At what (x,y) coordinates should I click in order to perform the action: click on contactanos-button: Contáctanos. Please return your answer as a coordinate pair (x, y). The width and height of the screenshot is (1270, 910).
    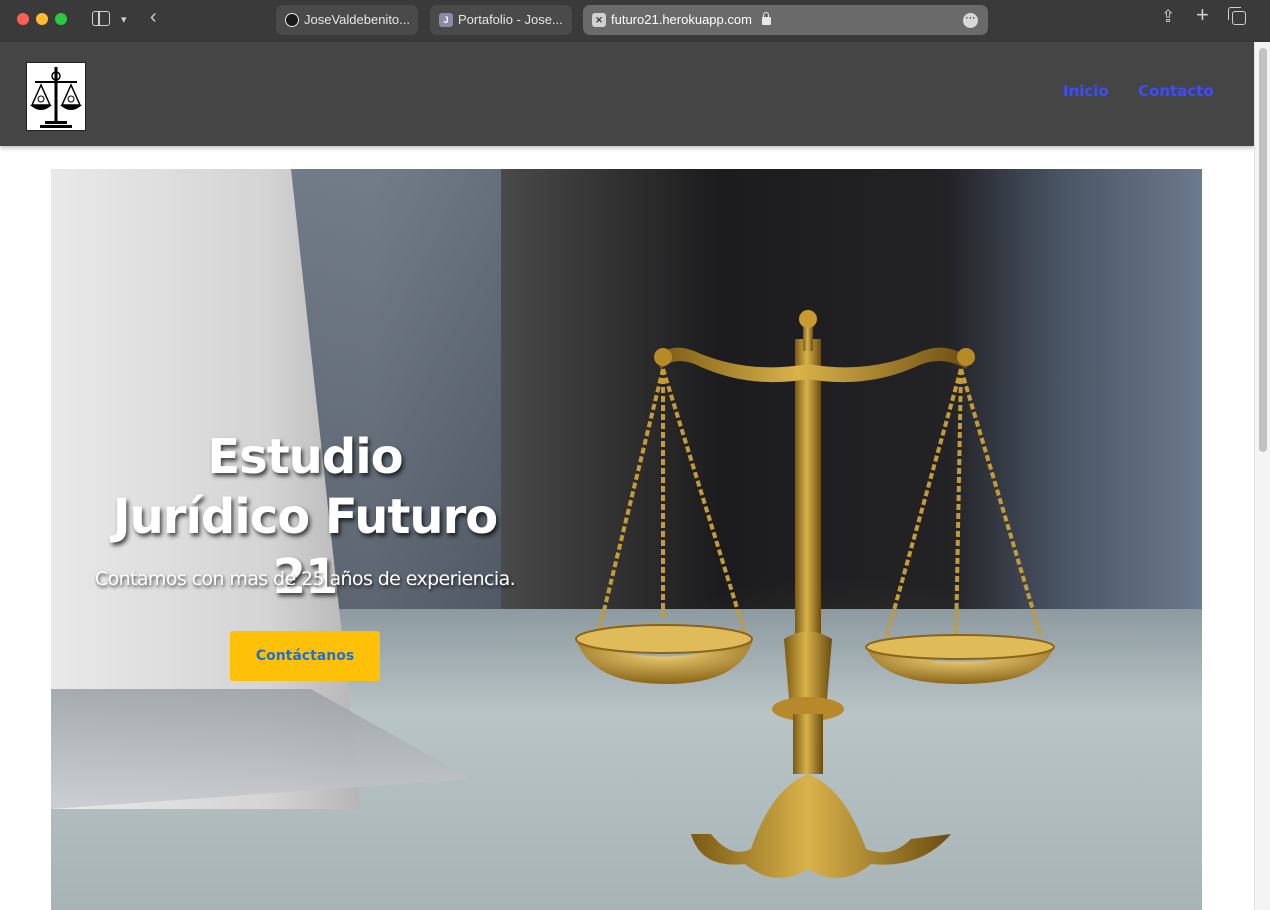
    Looking at the image, I should click on (305, 656).